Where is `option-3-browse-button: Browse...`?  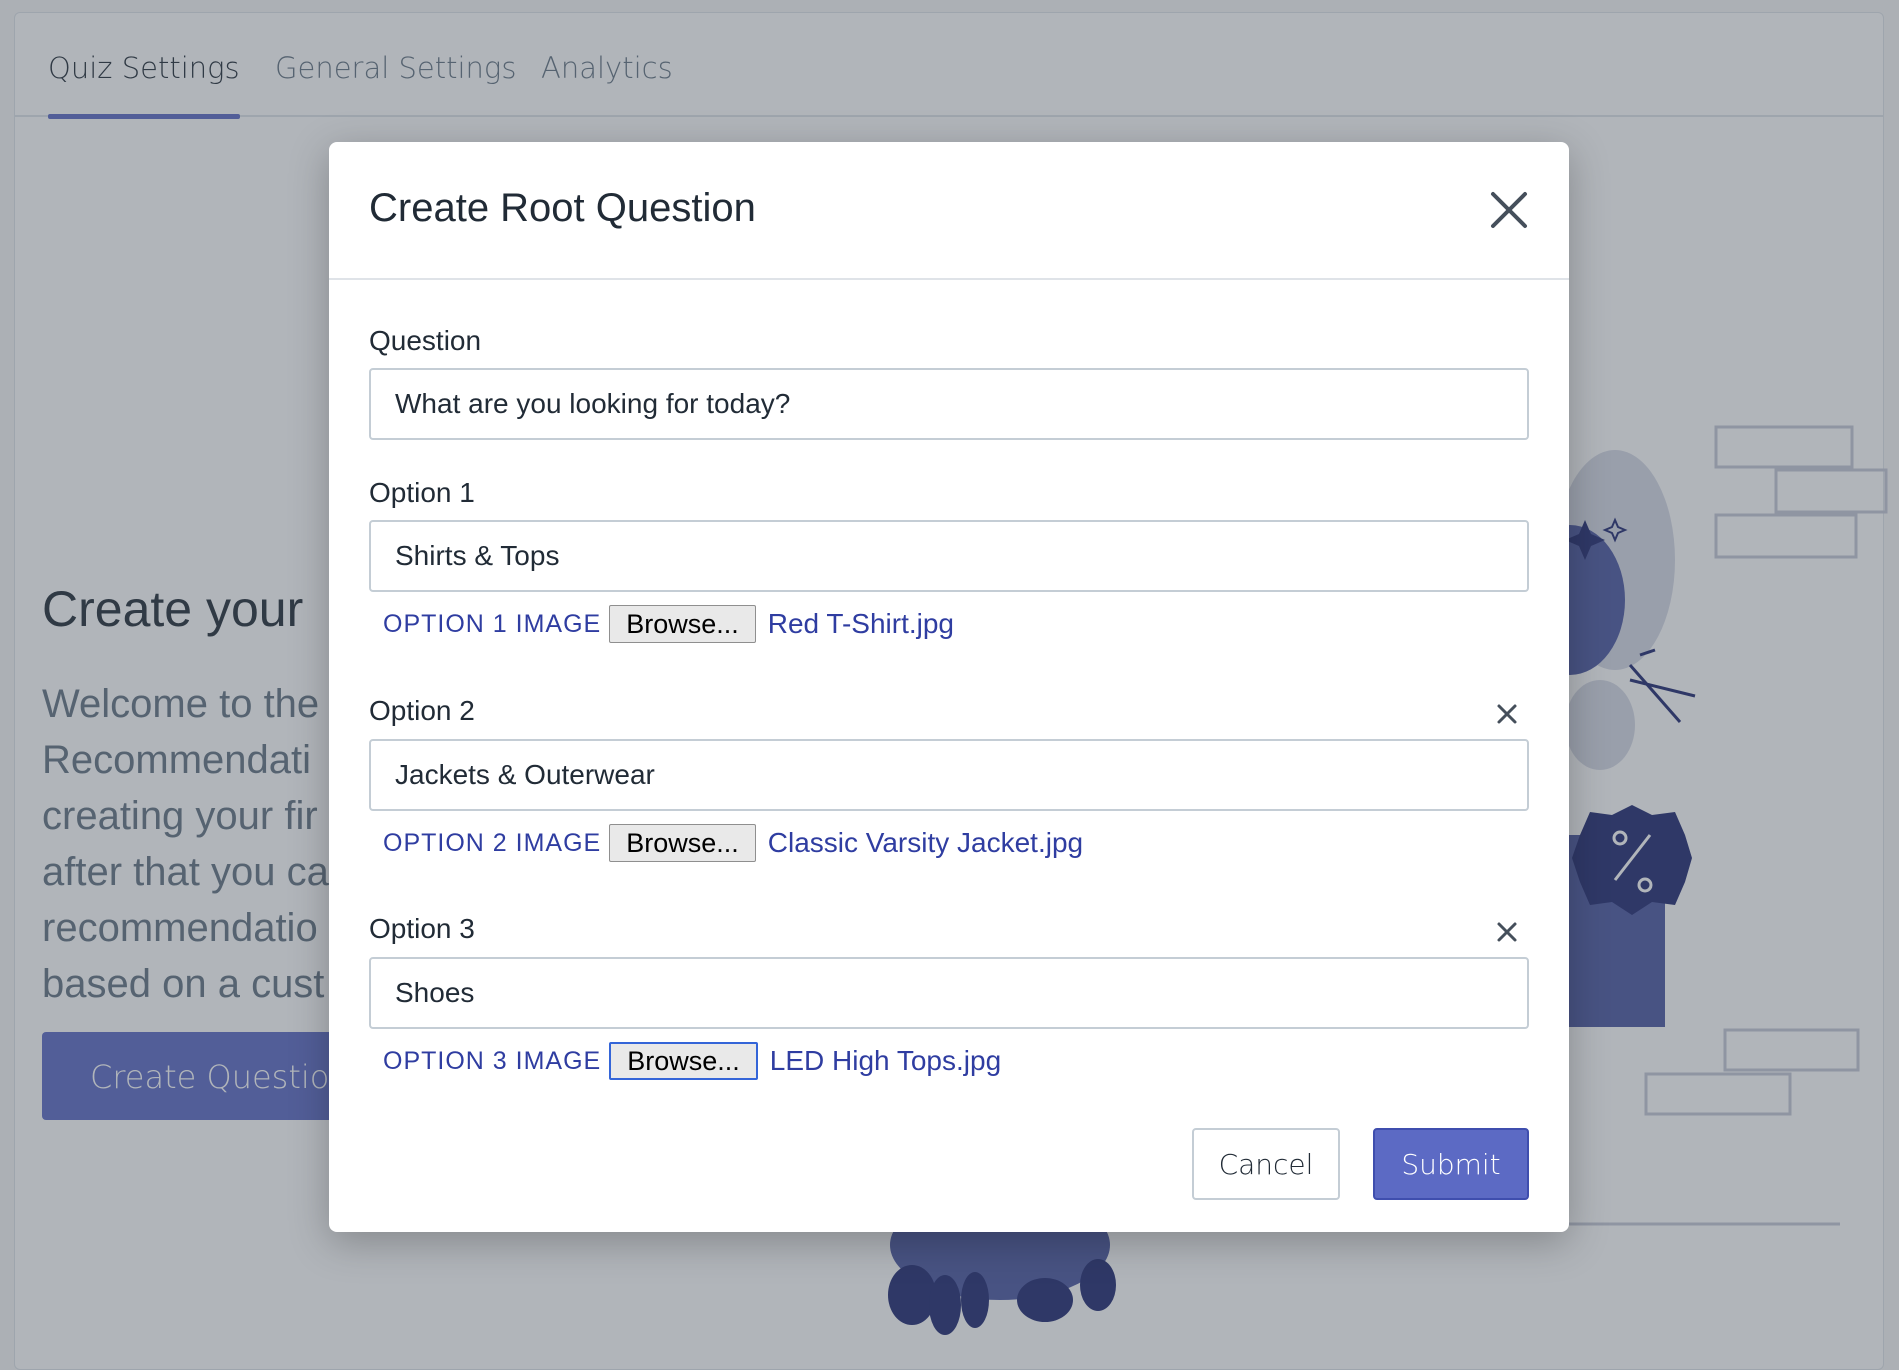
option-3-browse-button: Browse... is located at coordinates (683, 1061).